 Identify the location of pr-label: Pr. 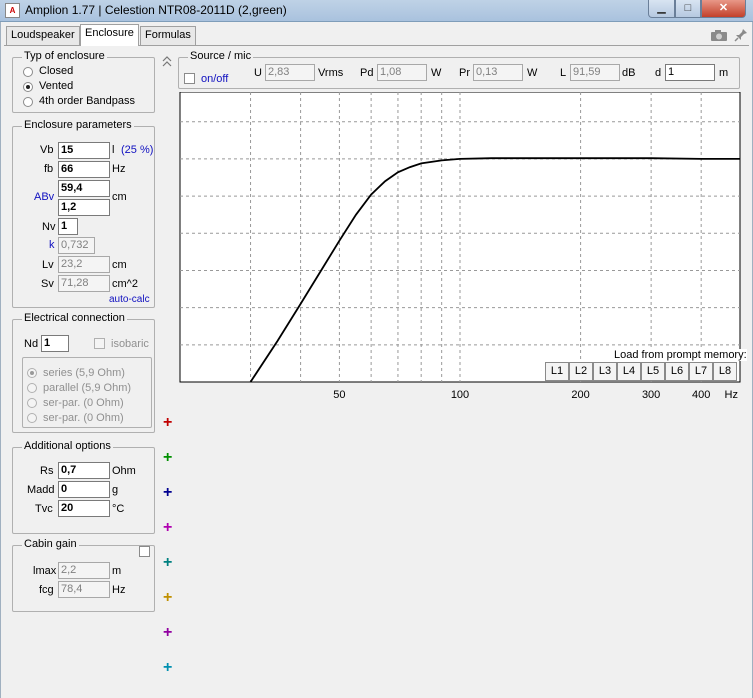
(464, 73).